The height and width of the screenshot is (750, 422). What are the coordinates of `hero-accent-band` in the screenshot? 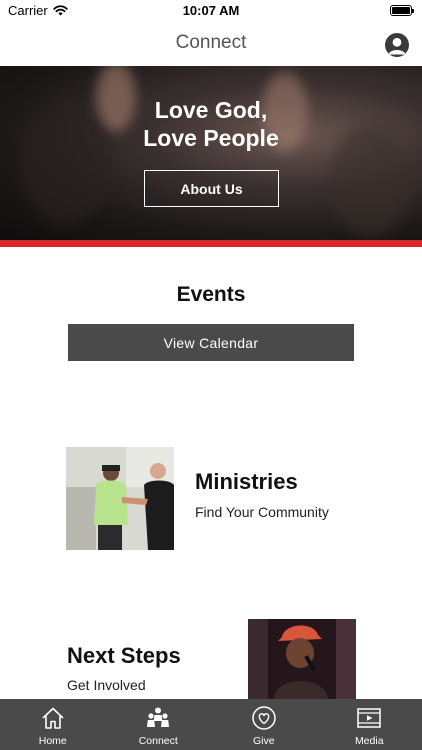 It's located at (211, 243).